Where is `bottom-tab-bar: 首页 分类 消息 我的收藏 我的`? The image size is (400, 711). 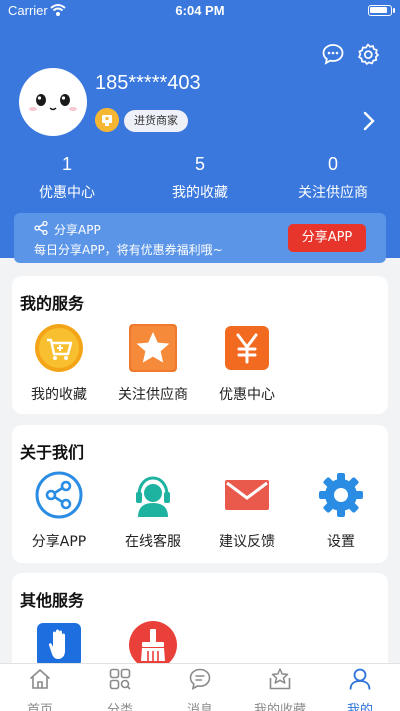 bottom-tab-bar: 首页 分类 消息 我的收藏 我的 is located at coordinates (200, 687).